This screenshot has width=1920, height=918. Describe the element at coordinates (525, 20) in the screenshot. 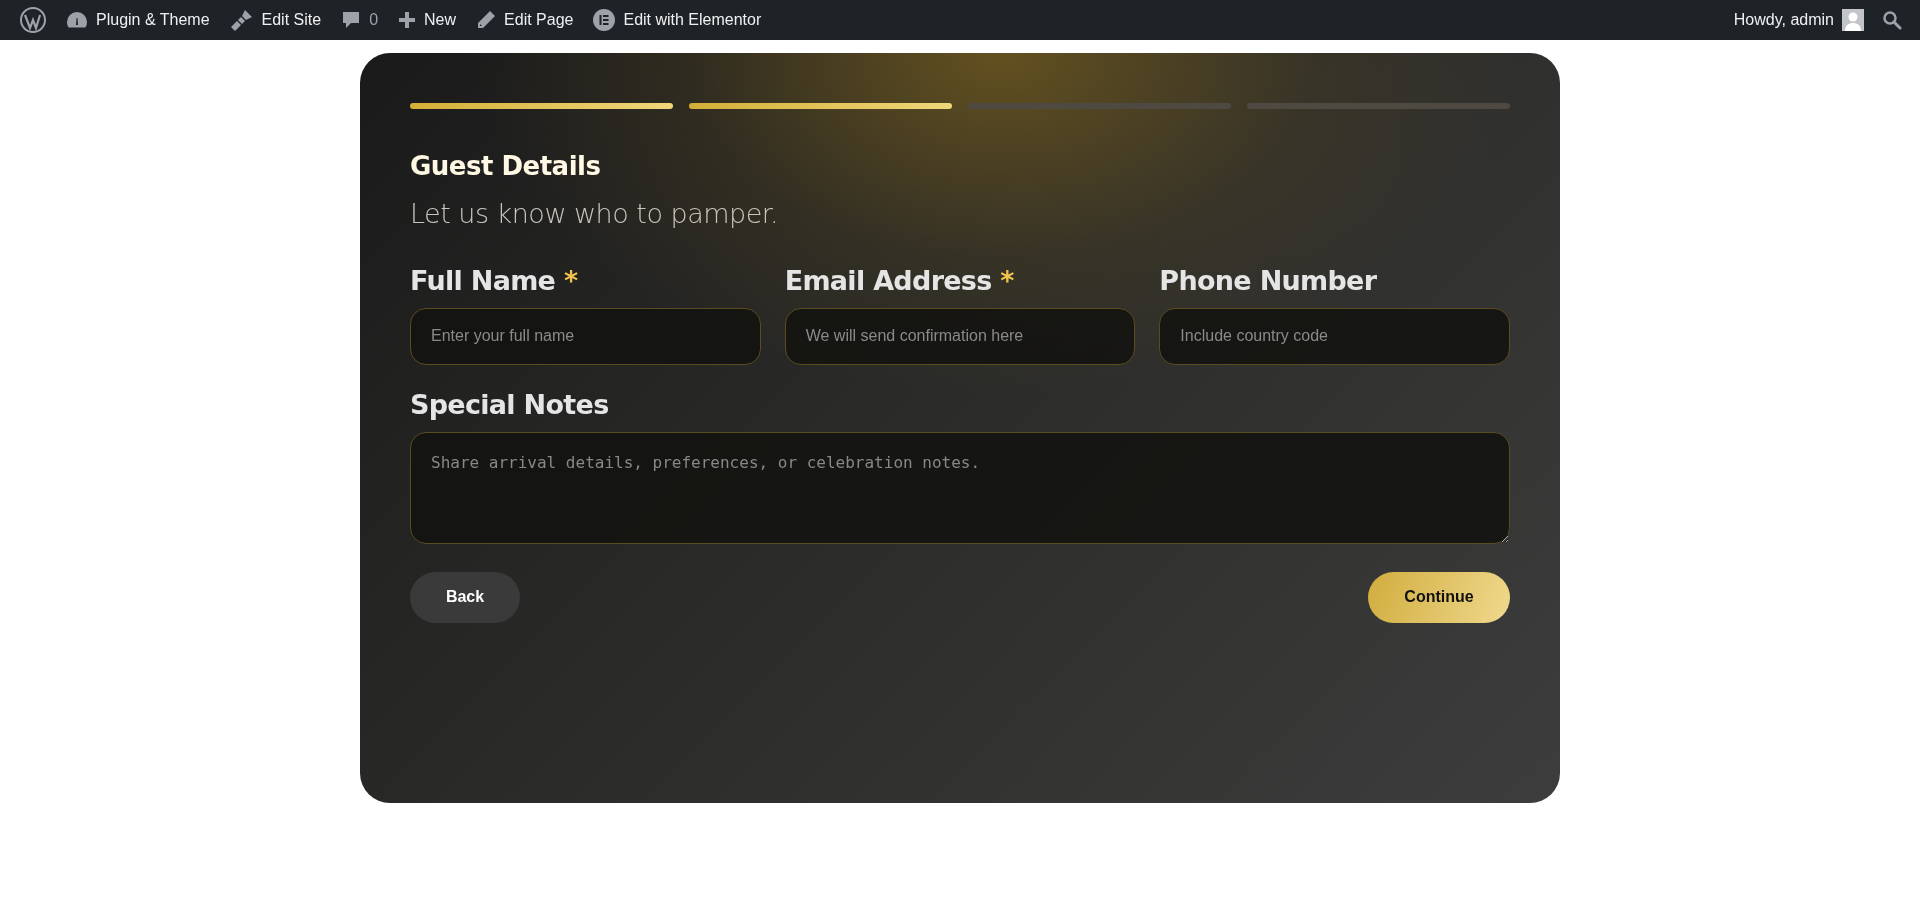

I see `toolbar-link: Edit Page` at that location.